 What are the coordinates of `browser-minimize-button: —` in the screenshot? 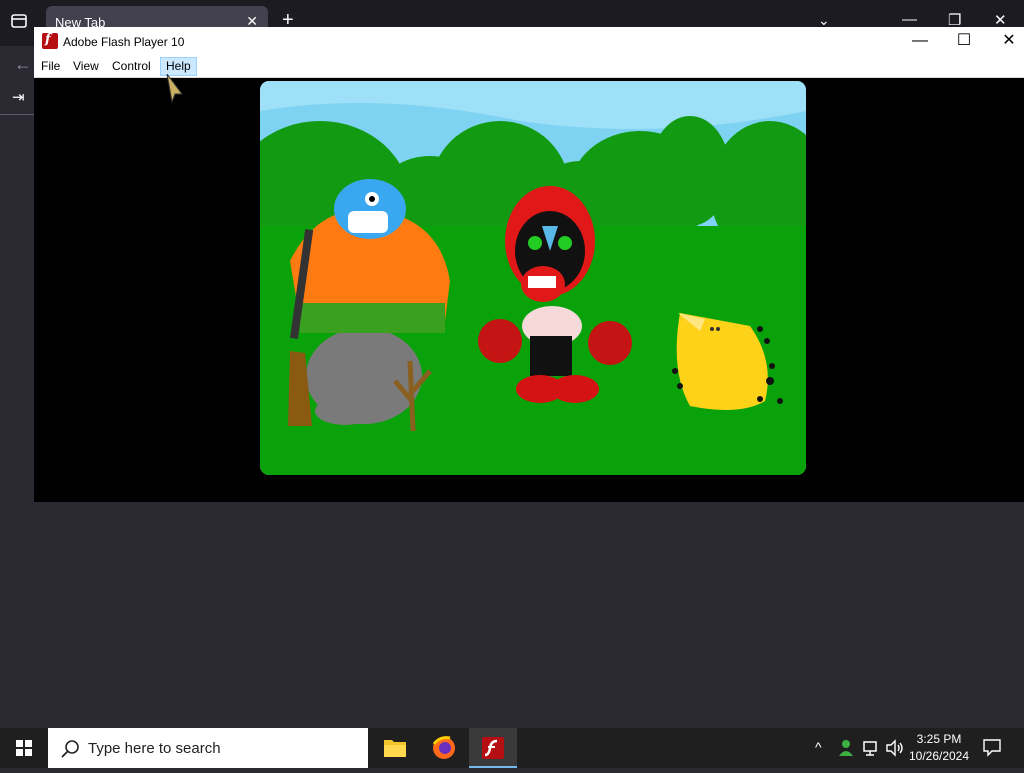 It's located at (909, 19).